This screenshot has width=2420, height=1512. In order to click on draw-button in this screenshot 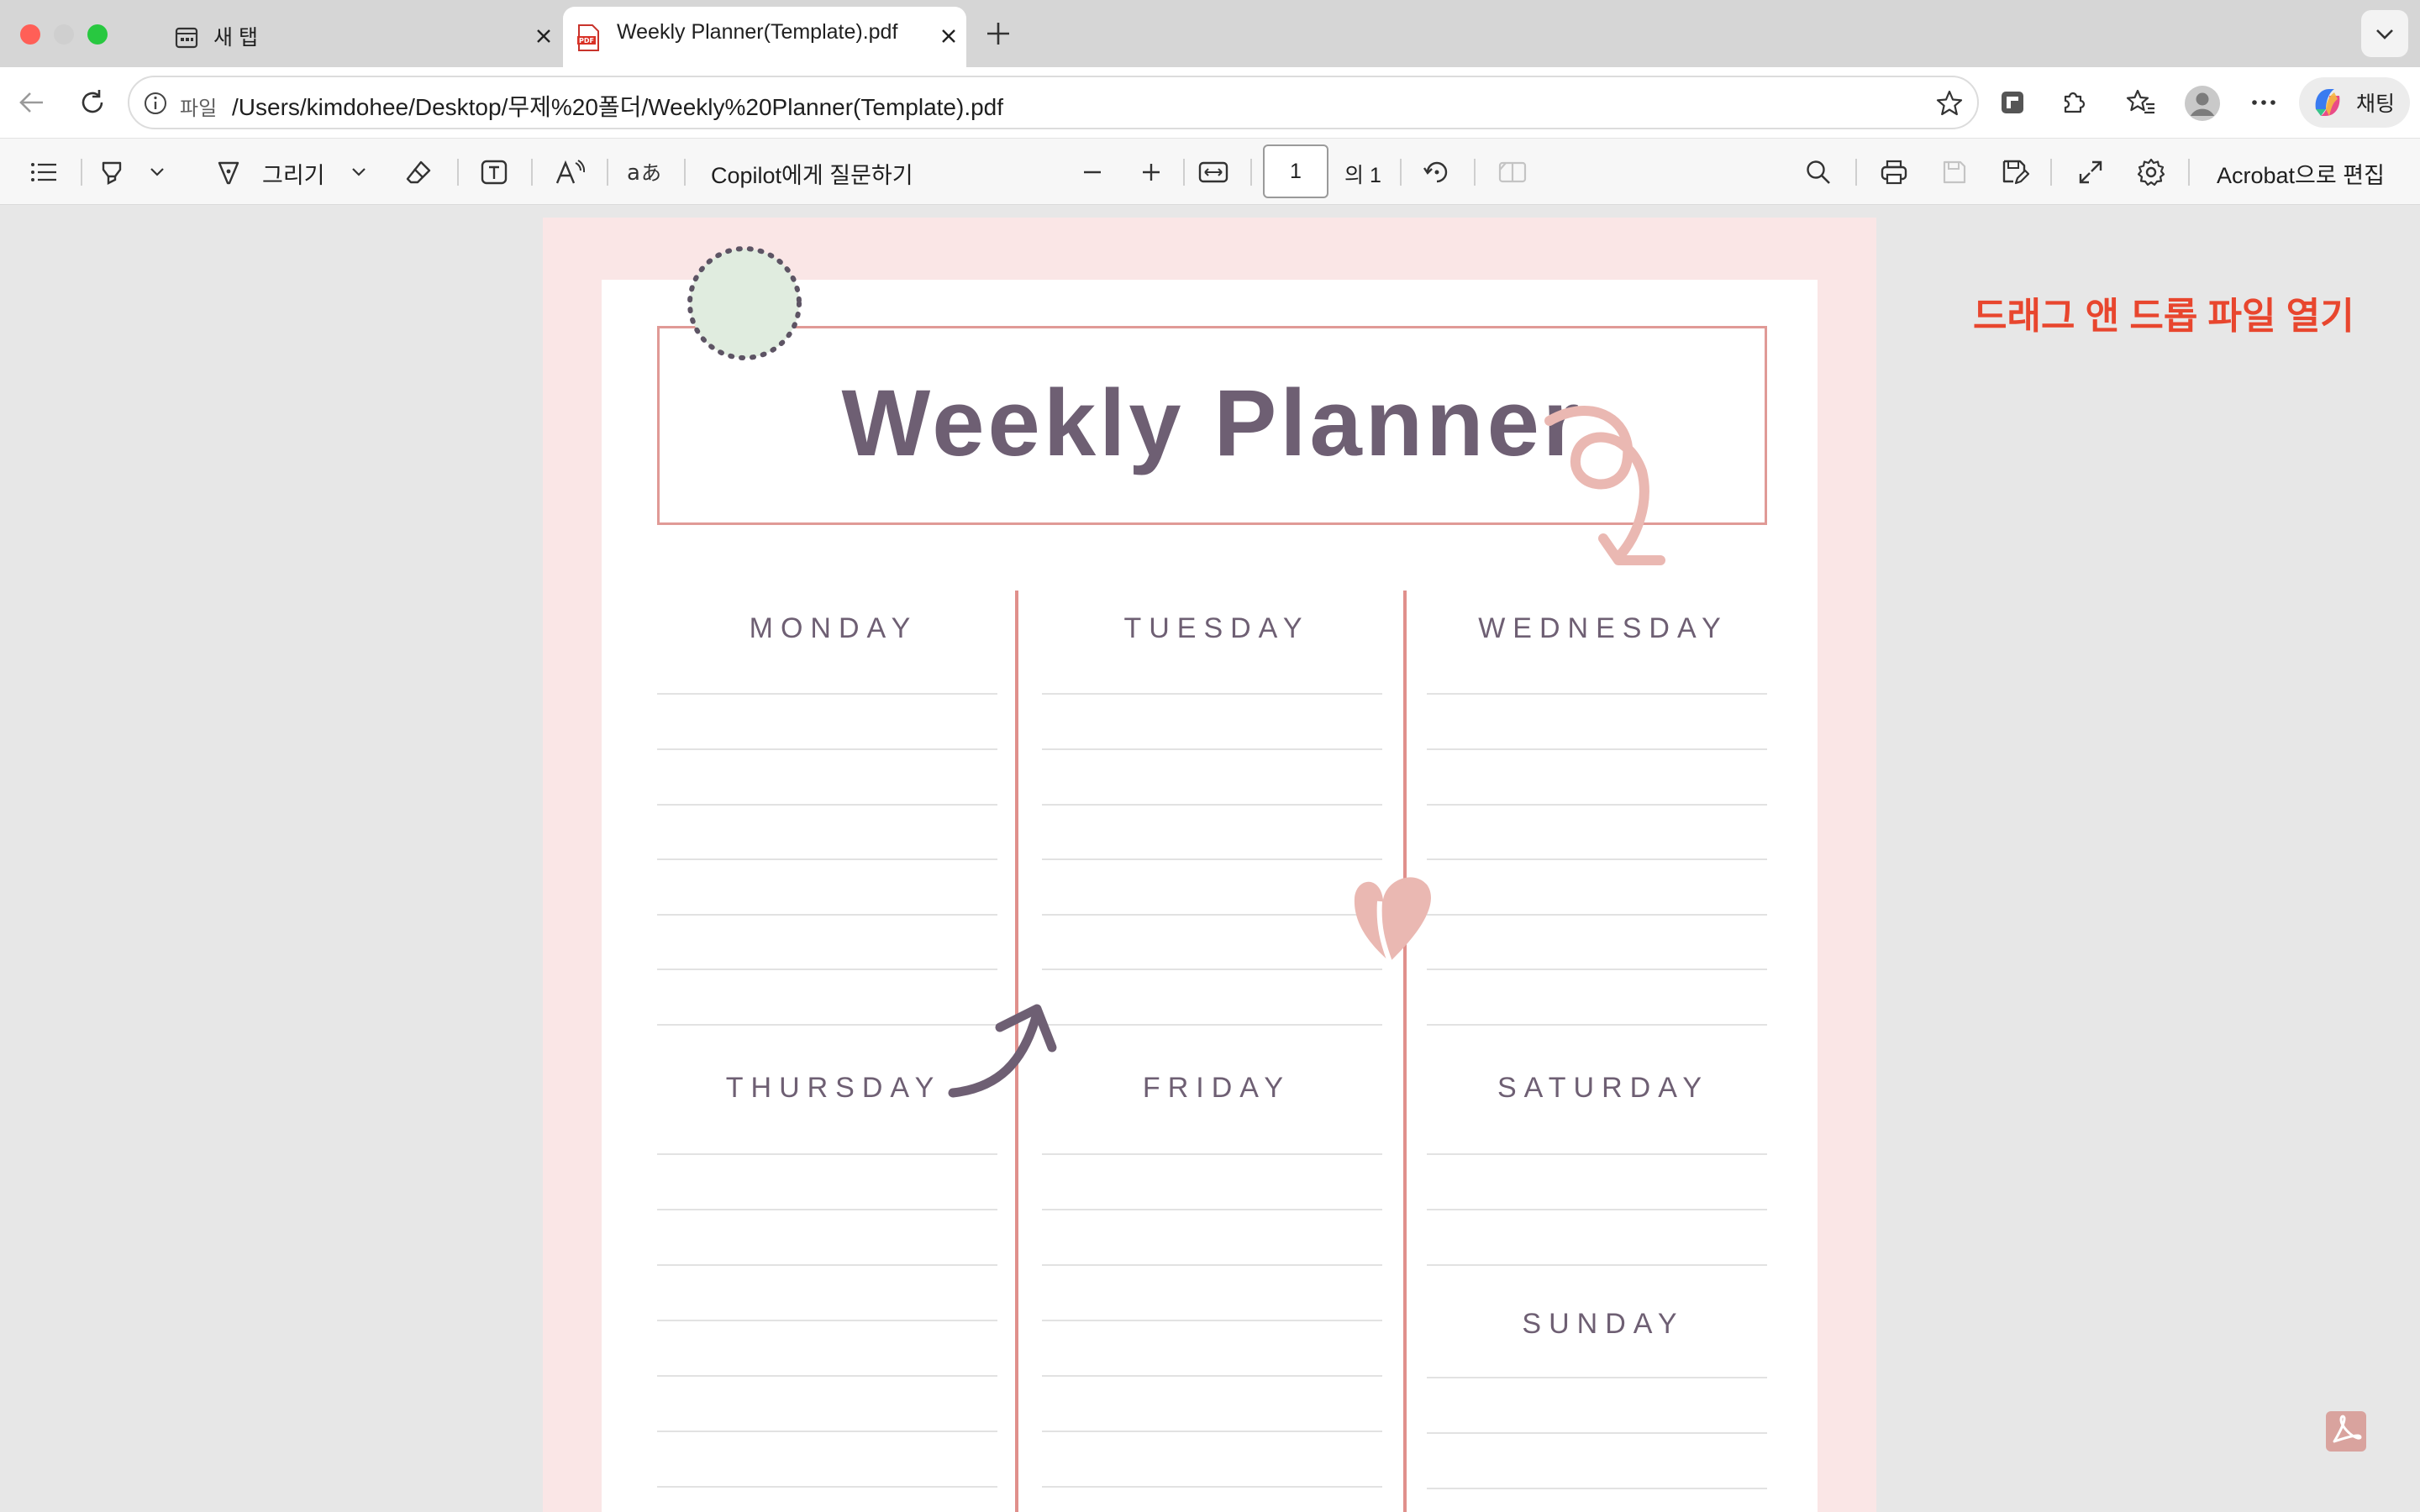, I will do `click(228, 172)`.